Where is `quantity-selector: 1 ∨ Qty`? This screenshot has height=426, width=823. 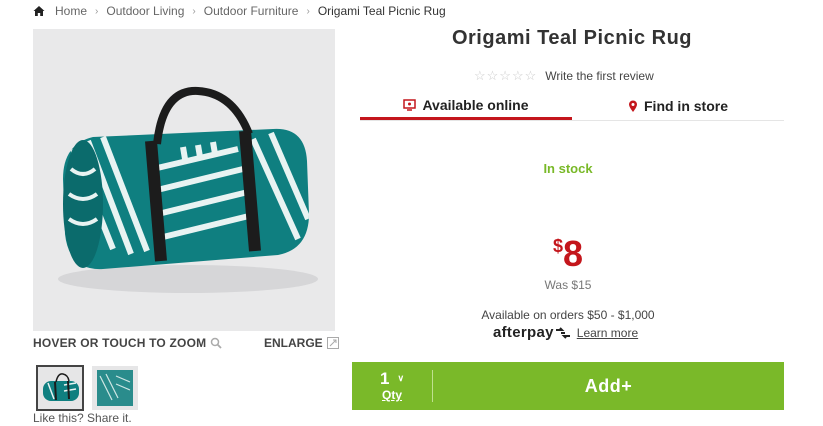 quantity-selector: 1 ∨ Qty is located at coordinates (392, 386).